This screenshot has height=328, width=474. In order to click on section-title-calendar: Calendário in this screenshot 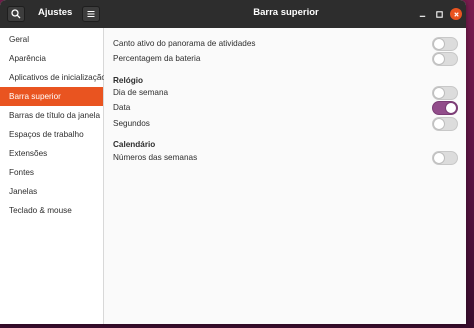, I will do `click(134, 144)`.